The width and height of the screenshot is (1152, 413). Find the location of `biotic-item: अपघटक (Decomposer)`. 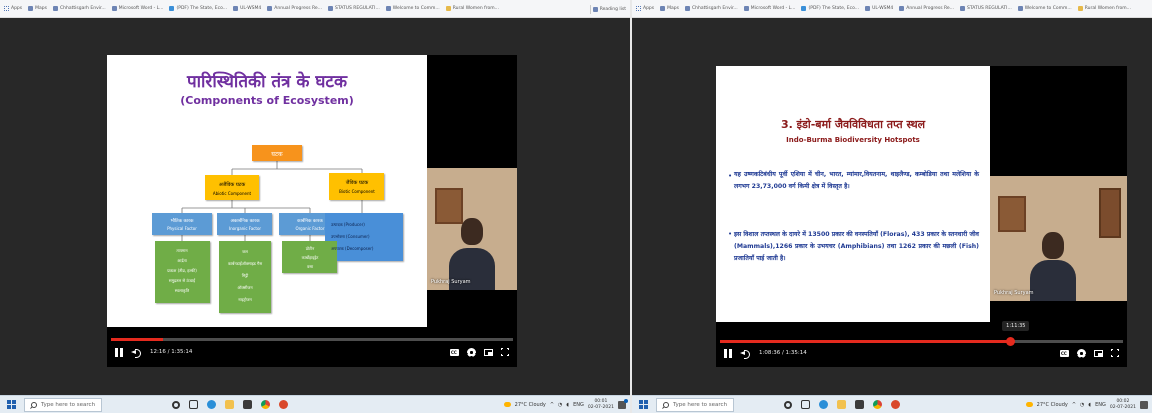

biotic-item: अपघटक (Decomposer) is located at coordinates (352, 248).